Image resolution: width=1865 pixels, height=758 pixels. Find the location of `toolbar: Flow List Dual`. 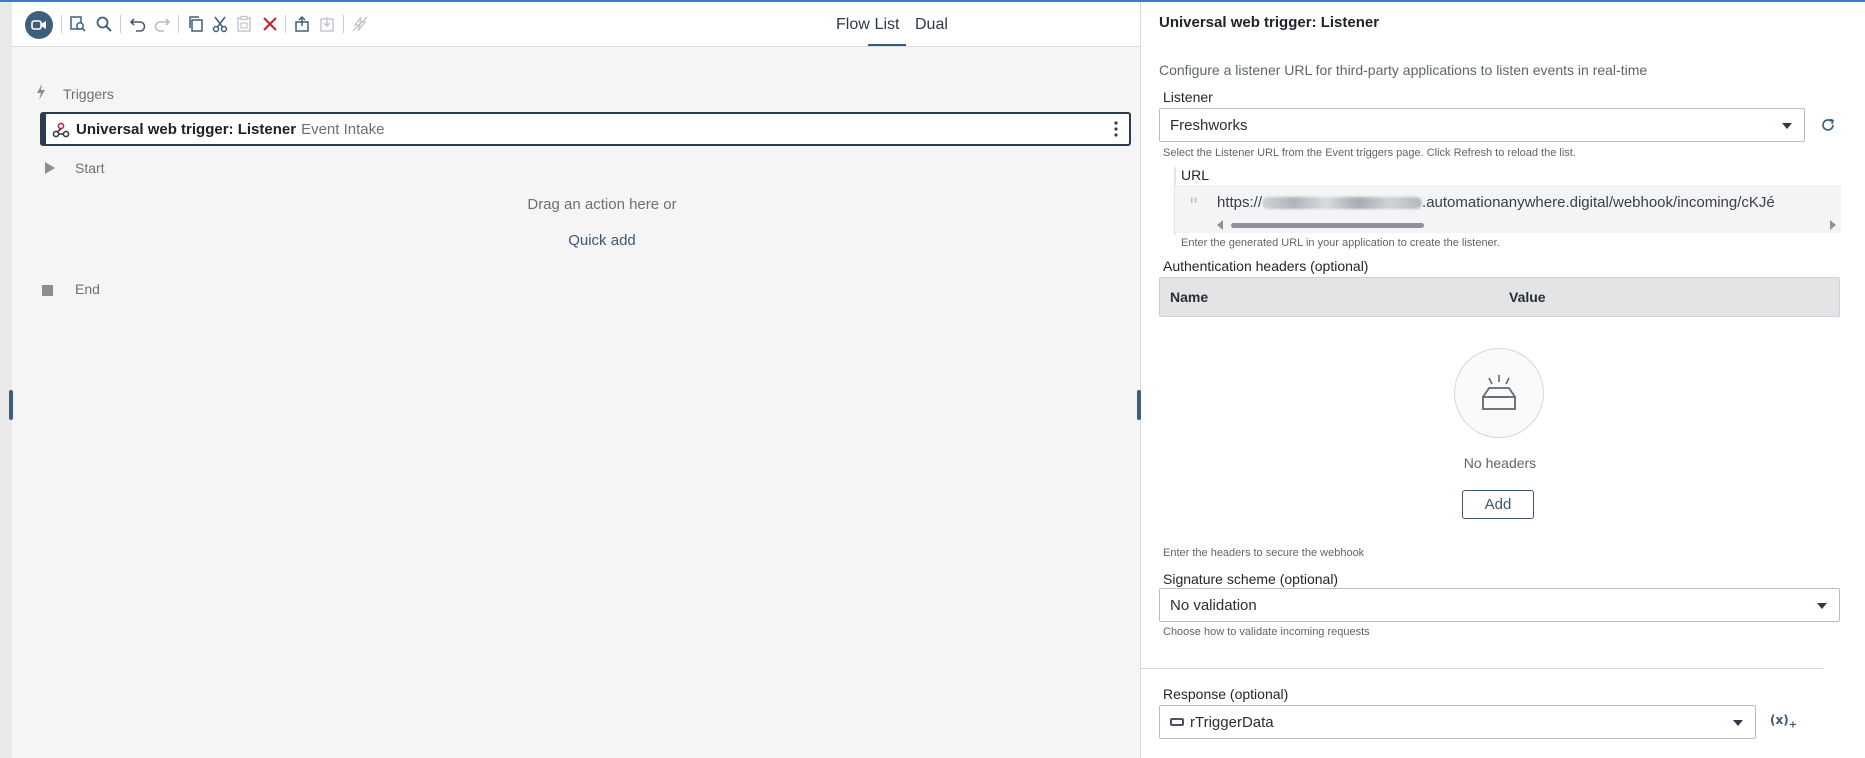

toolbar: Flow List Dual is located at coordinates (576, 24).